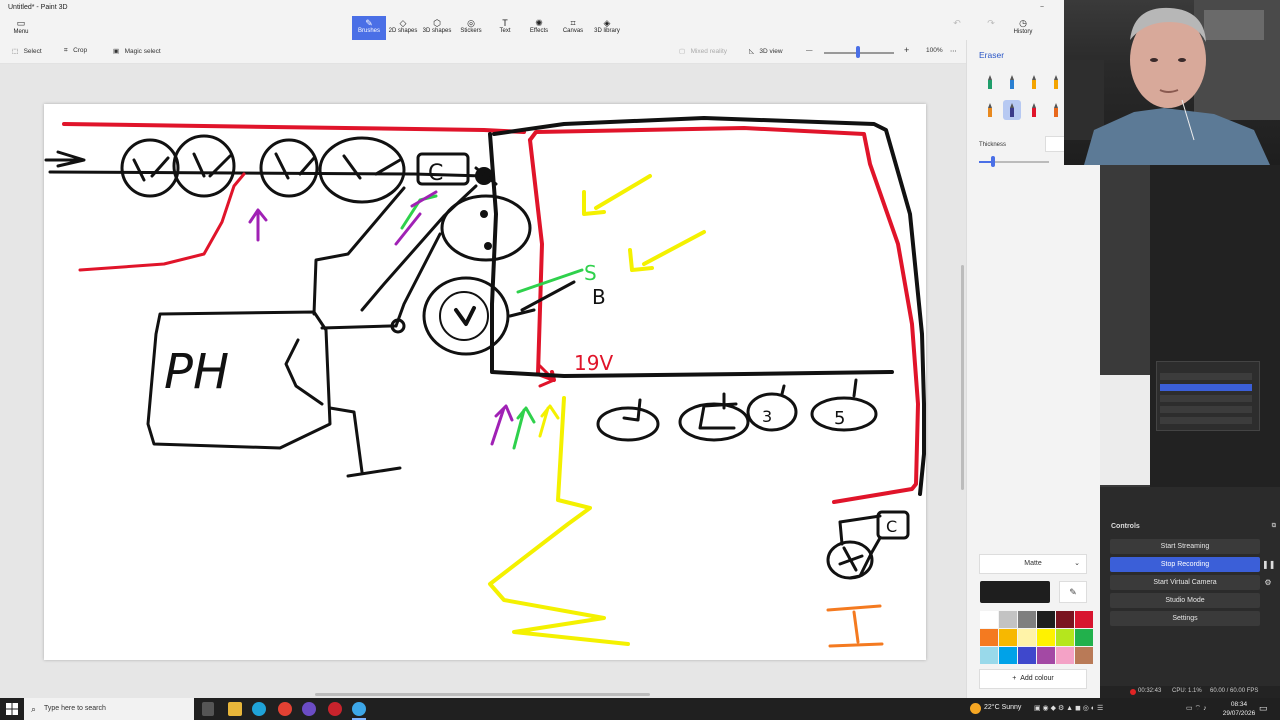 The height and width of the screenshot is (720, 1280). I want to click on view-3d-button: ◺ 3D view, so click(766, 51).